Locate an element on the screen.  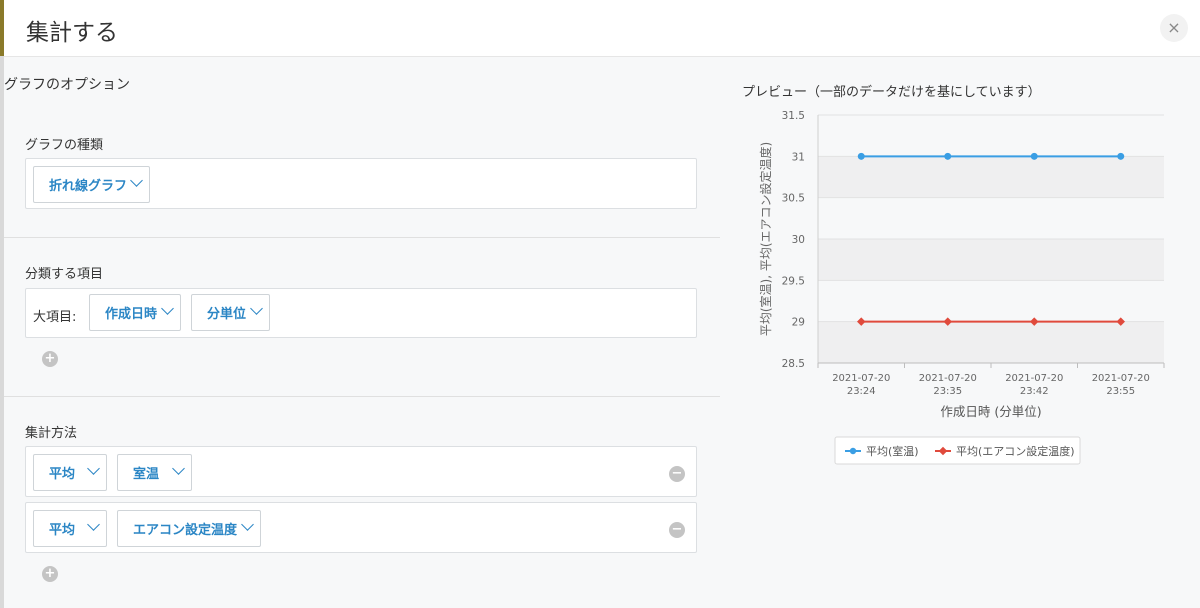
legend-marker is located at coordinates (853, 451).